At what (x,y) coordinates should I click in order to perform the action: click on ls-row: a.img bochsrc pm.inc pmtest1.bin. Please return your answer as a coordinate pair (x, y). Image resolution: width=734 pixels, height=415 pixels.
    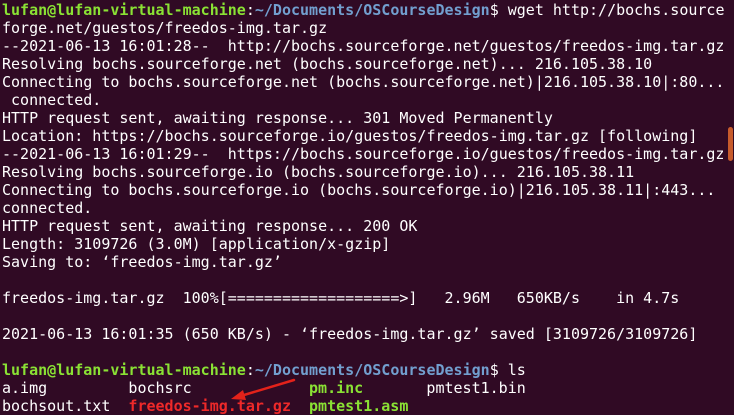
    Looking at the image, I should click on (364, 388).